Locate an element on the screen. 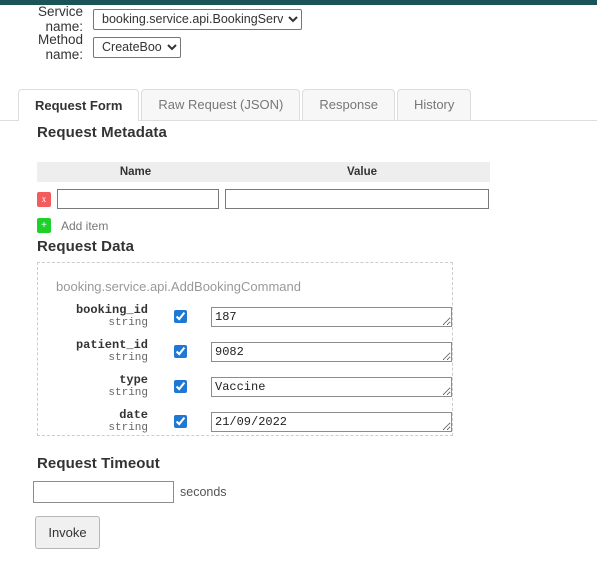 The width and height of the screenshot is (597, 564). field-checkbox-booking-id is located at coordinates (180, 316).